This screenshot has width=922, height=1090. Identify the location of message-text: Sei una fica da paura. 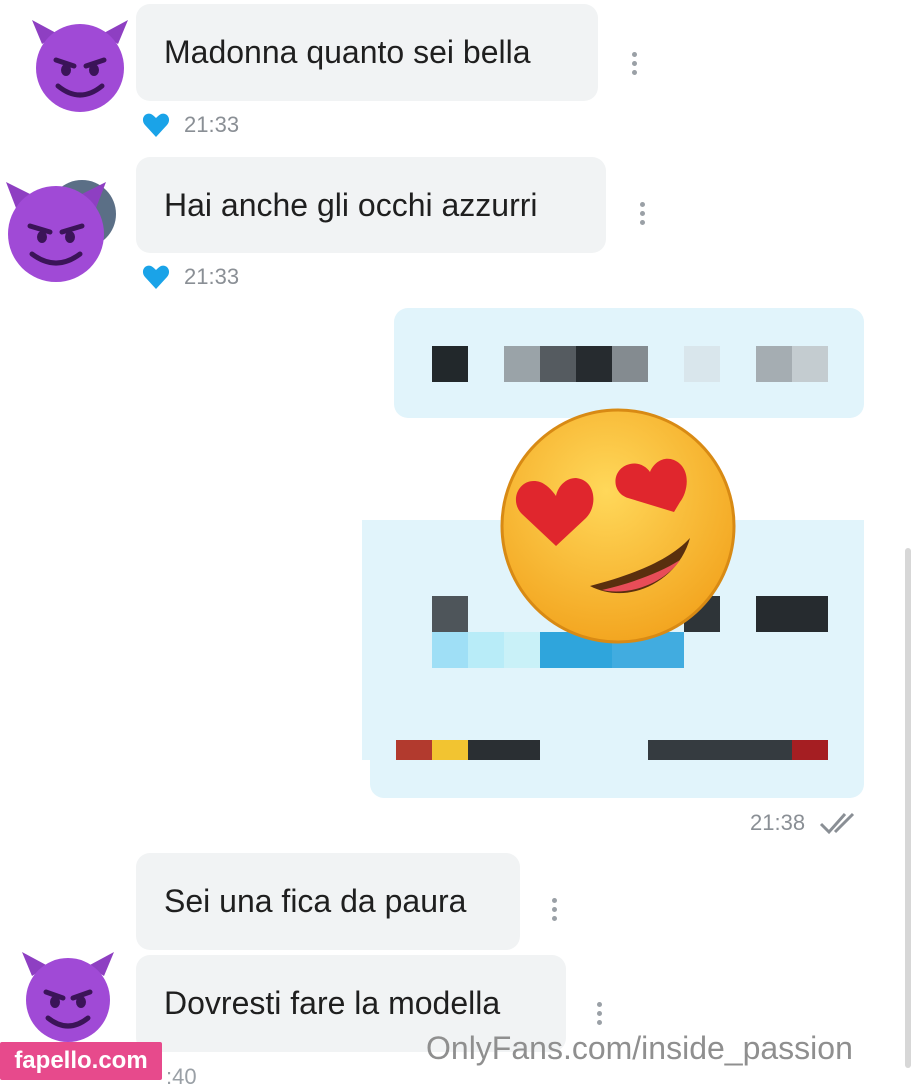
(315, 901).